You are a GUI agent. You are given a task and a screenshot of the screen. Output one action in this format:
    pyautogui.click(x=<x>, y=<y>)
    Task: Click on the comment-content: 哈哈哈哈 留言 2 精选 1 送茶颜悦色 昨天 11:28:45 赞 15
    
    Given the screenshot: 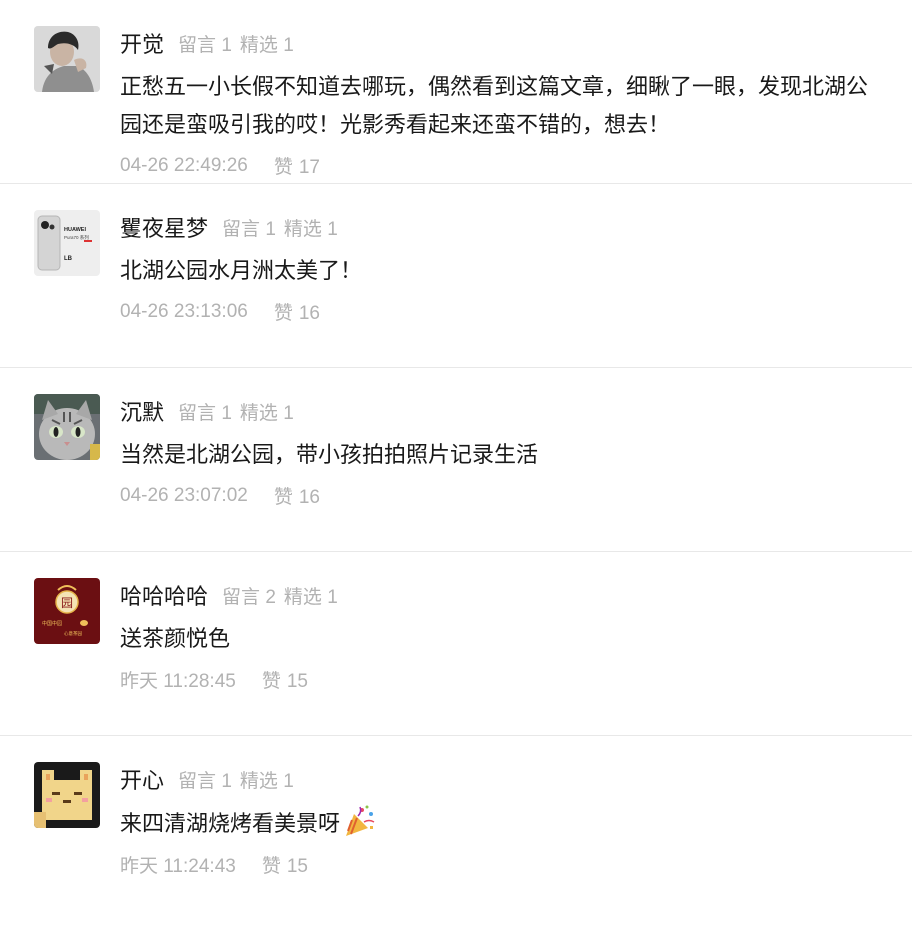 What is the action you would take?
    pyautogui.click(x=496, y=635)
    